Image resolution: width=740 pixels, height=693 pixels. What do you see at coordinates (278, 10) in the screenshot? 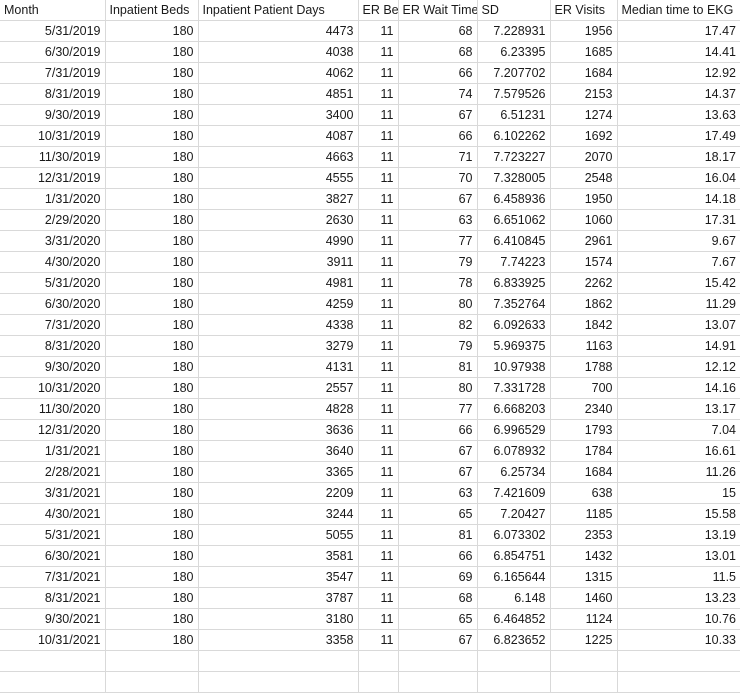
I see `column-header-inpatient-patient-days: Inpatient Patient Days` at bounding box center [278, 10].